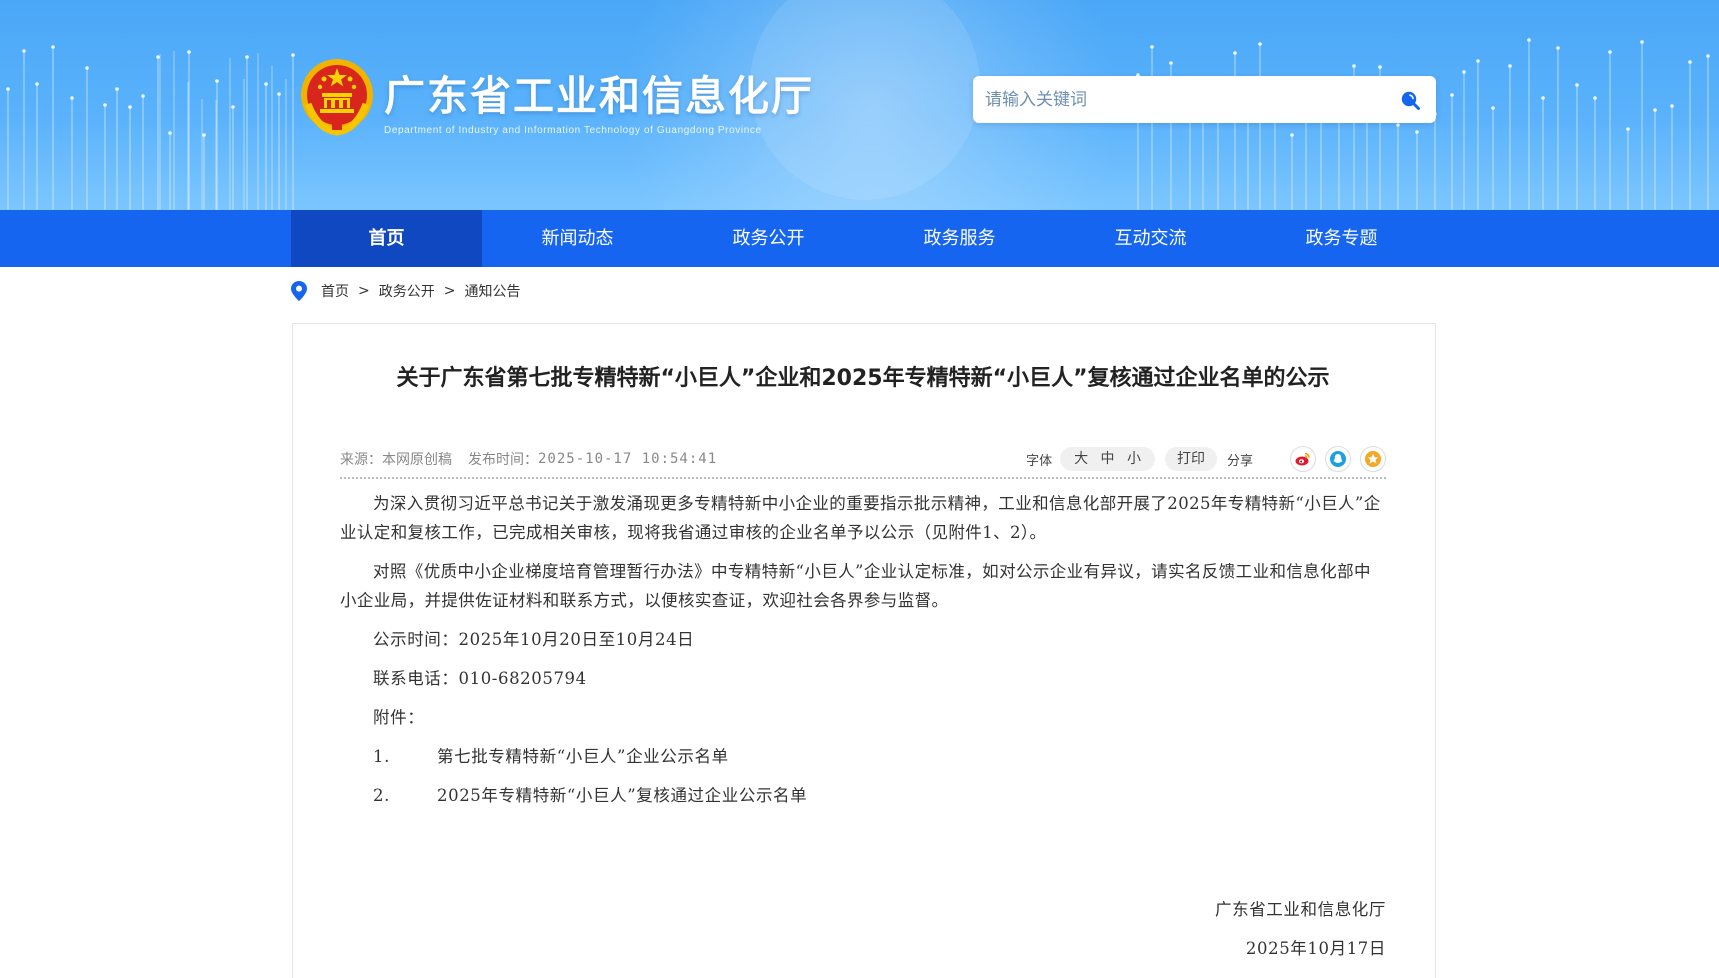  Describe the element at coordinates (622, 795) in the screenshot. I see `attachment-link: 2025年专精特新“小巨人”复核通过企业公示名单` at that location.